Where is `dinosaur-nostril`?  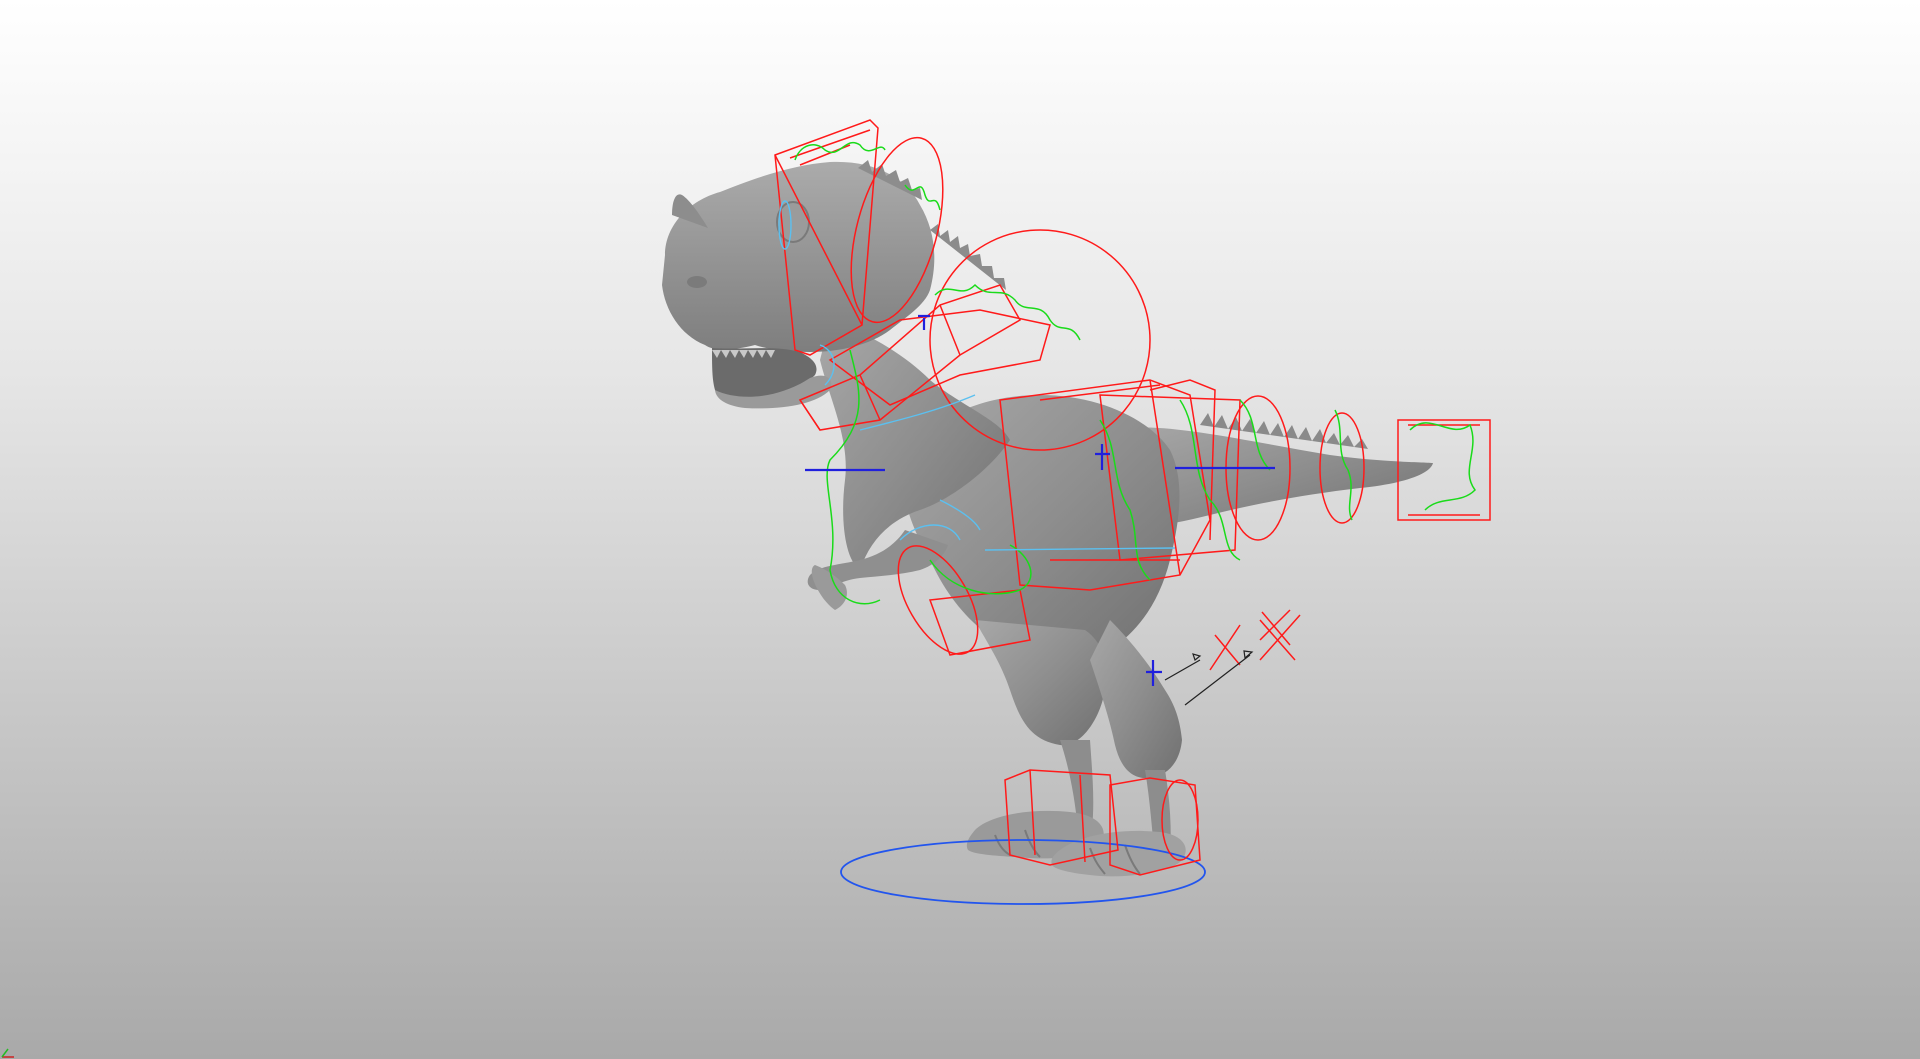
dinosaur-nostril is located at coordinates (697, 282).